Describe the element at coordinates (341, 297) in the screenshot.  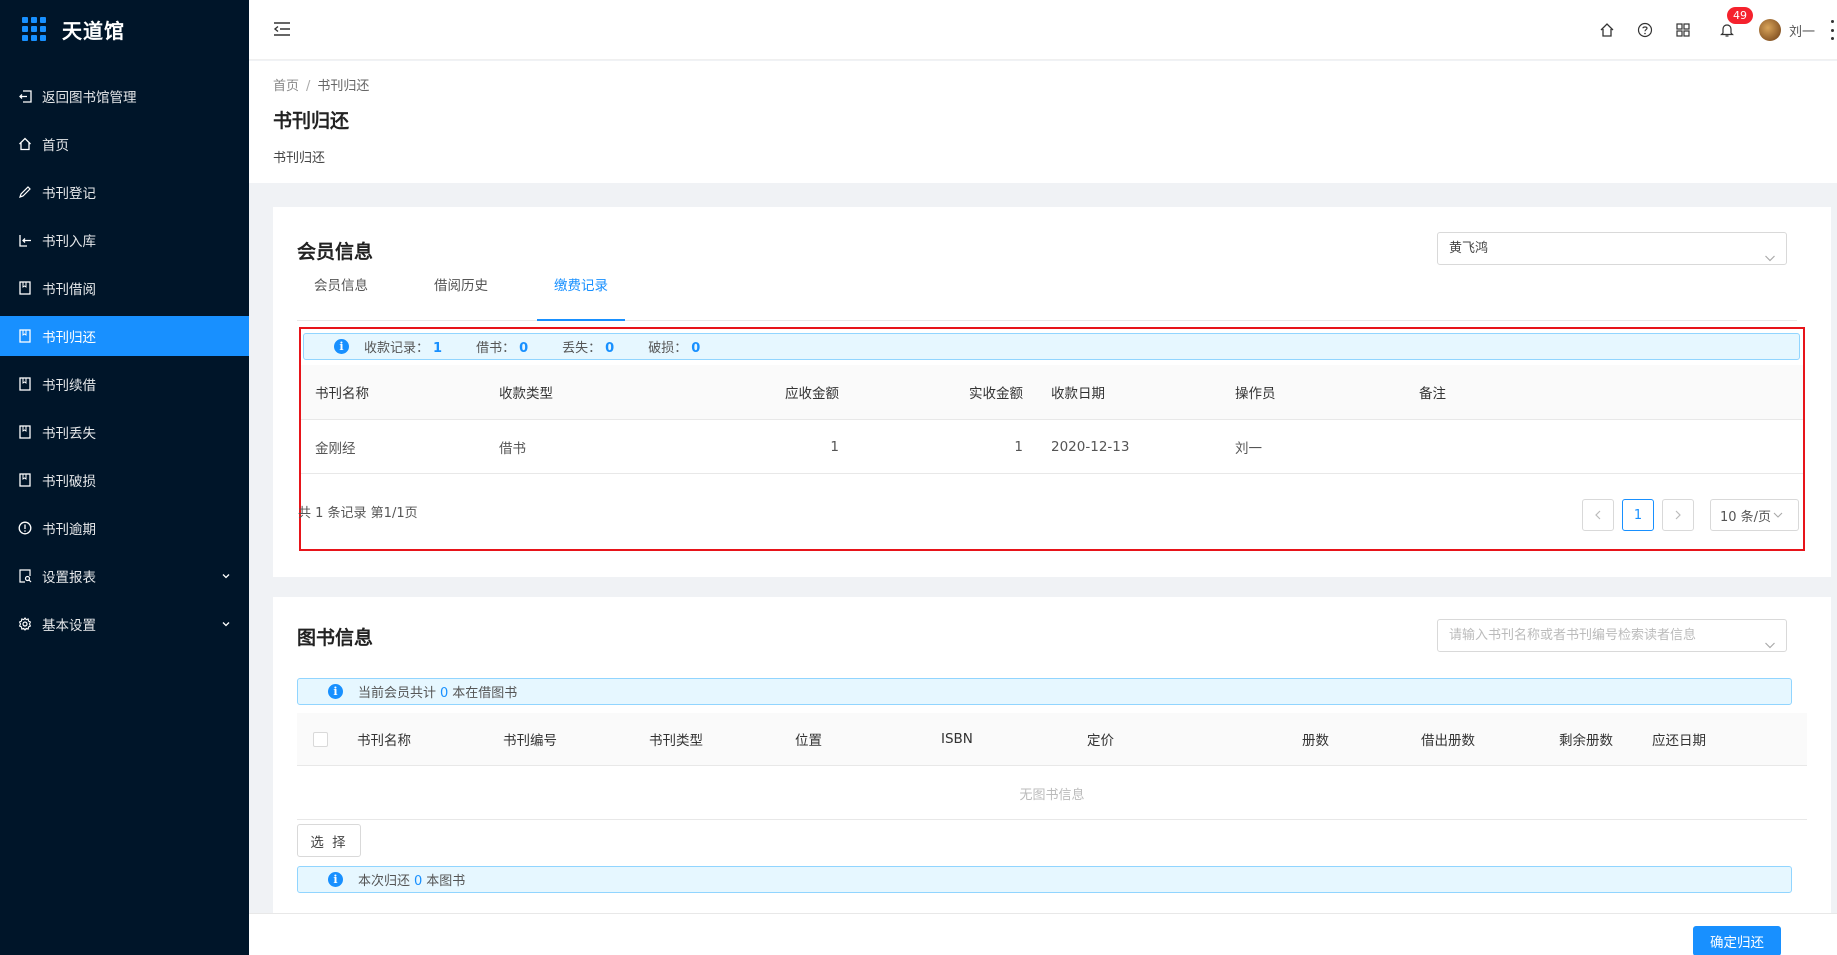
I see `tab-member-info: 会员信息` at that location.